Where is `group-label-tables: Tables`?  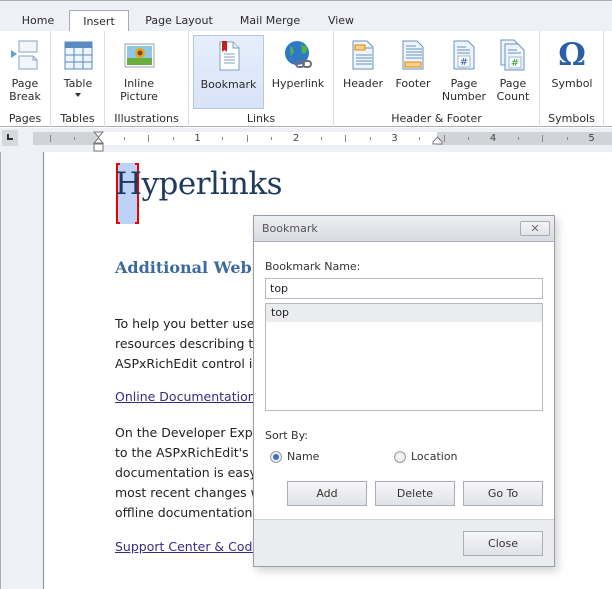
group-label-tables: Tables is located at coordinates (77, 118).